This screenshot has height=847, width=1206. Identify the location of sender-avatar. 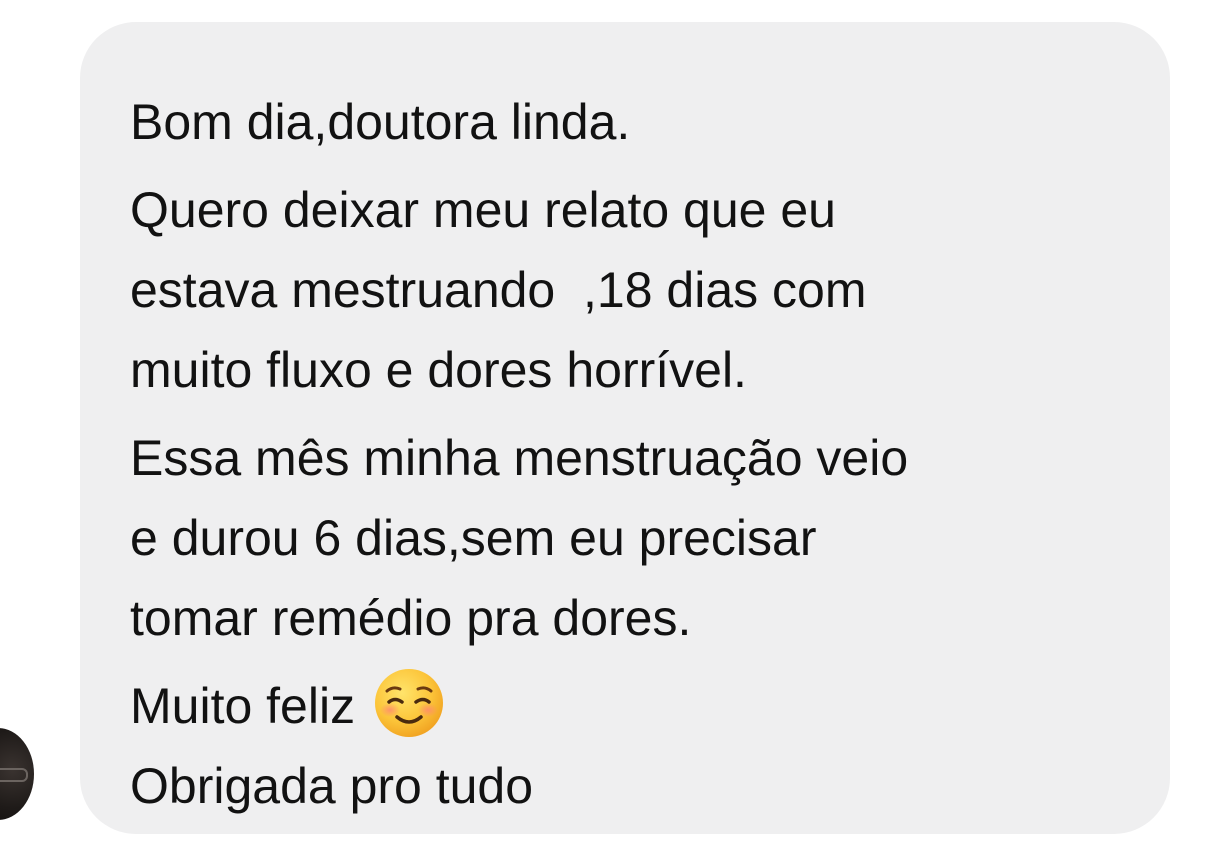
(17, 774).